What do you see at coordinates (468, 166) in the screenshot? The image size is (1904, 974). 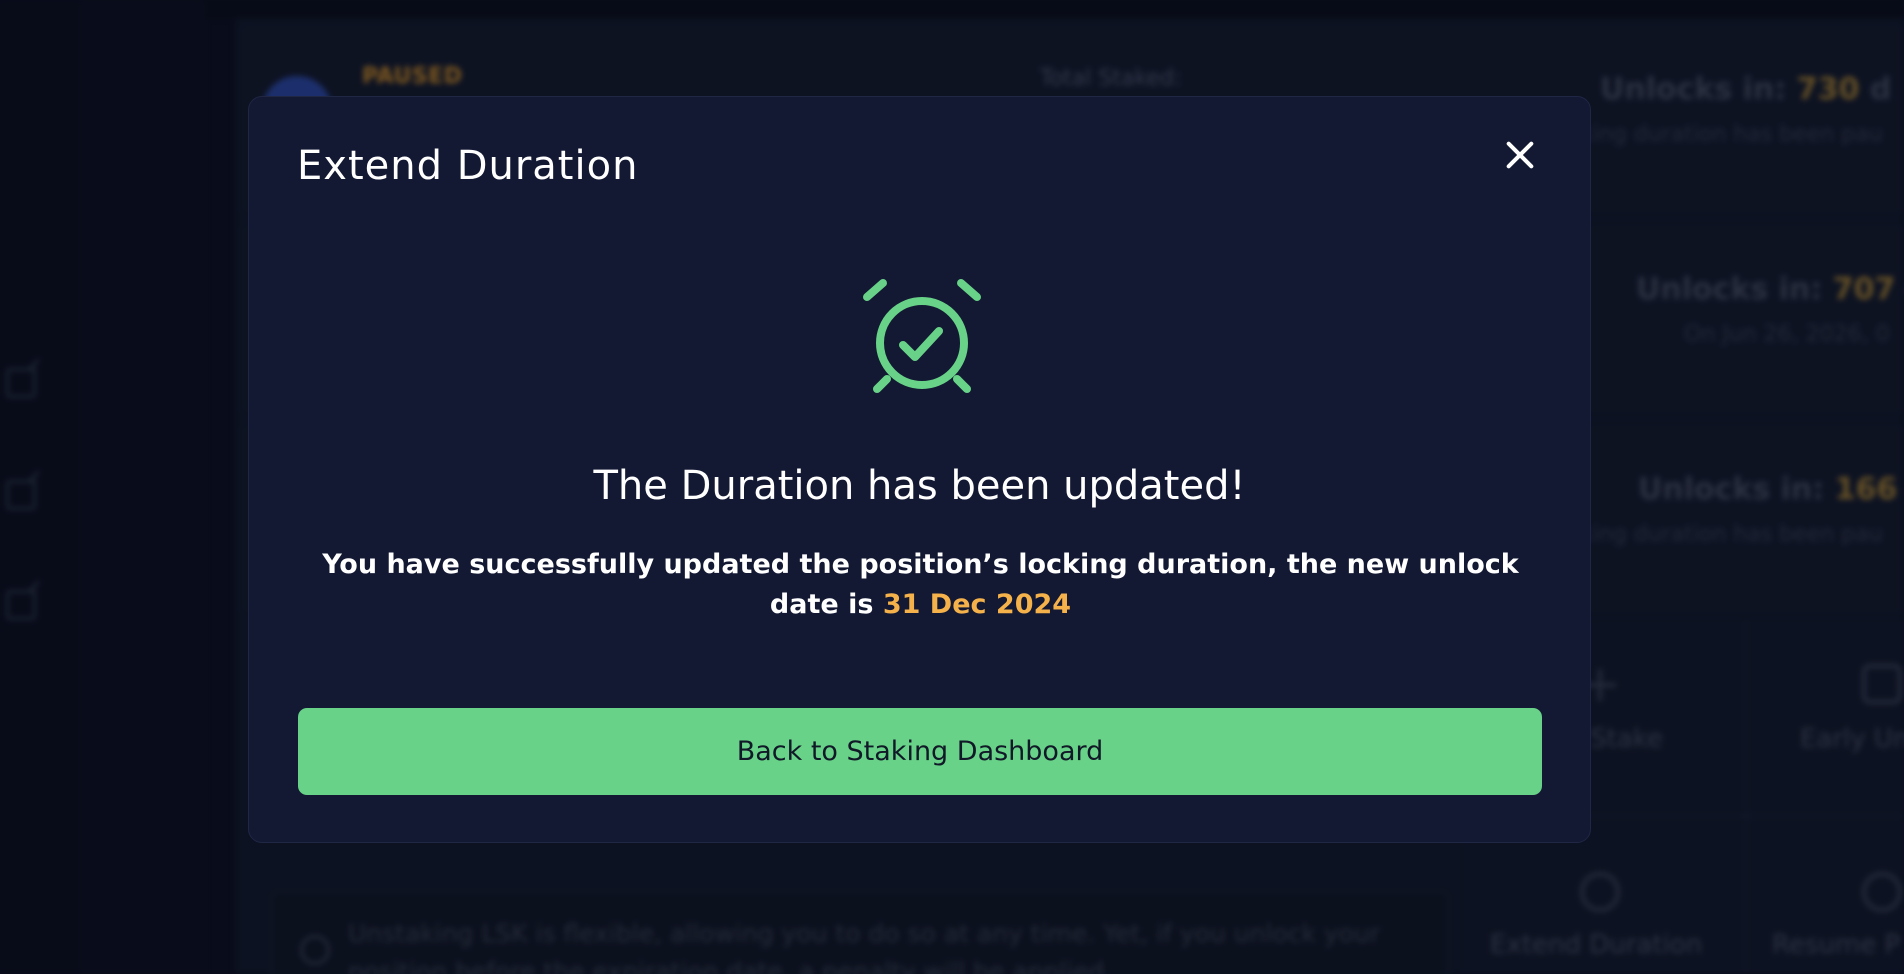 I see `modal-title: Extend Duration` at bounding box center [468, 166].